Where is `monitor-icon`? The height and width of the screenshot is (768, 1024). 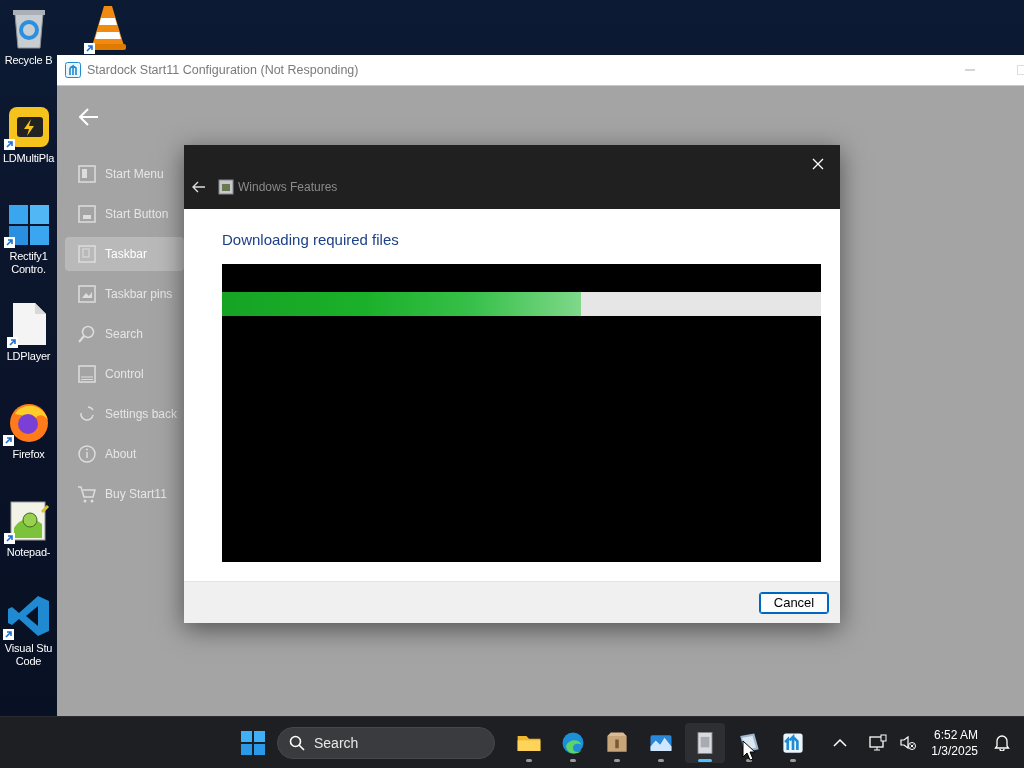
monitor-icon is located at coordinates (878, 742).